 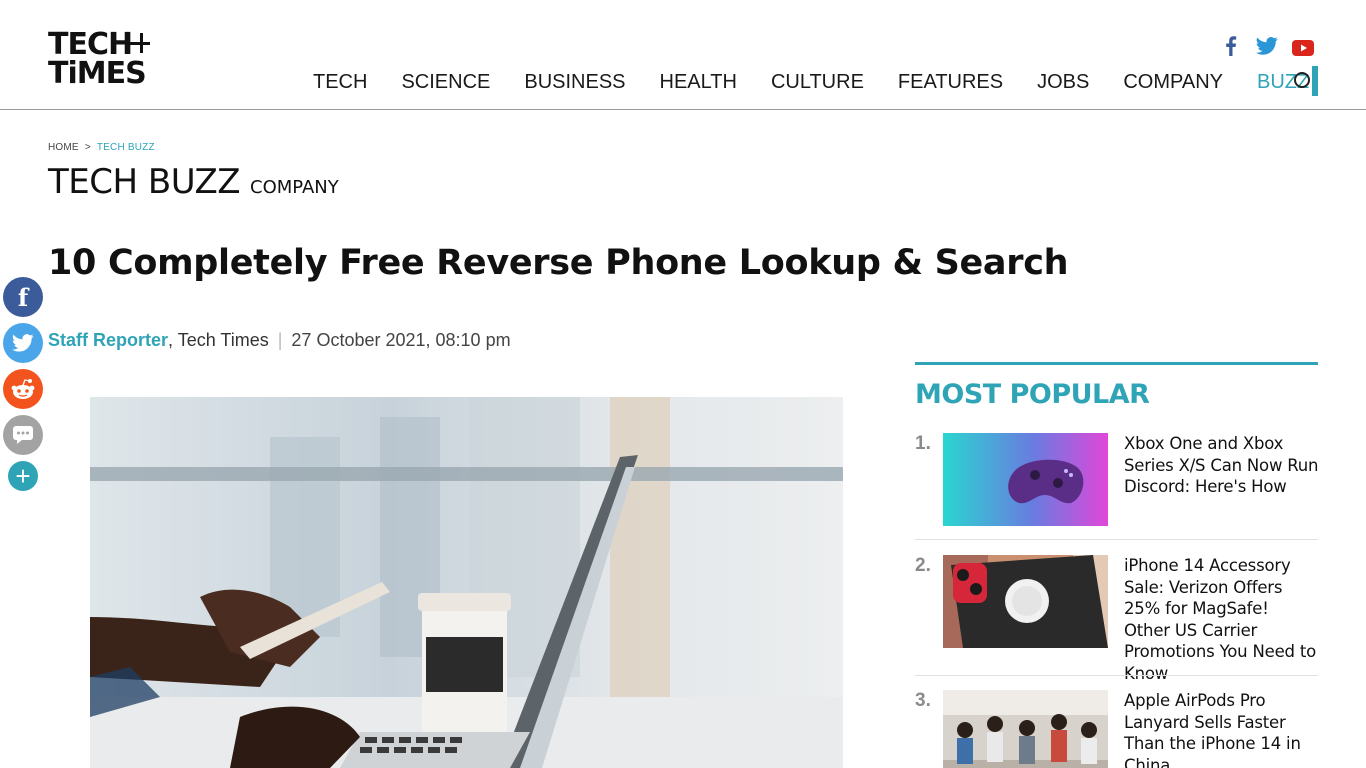 What do you see at coordinates (817, 82) in the screenshot?
I see `nav-item-culture: CULTURE` at bounding box center [817, 82].